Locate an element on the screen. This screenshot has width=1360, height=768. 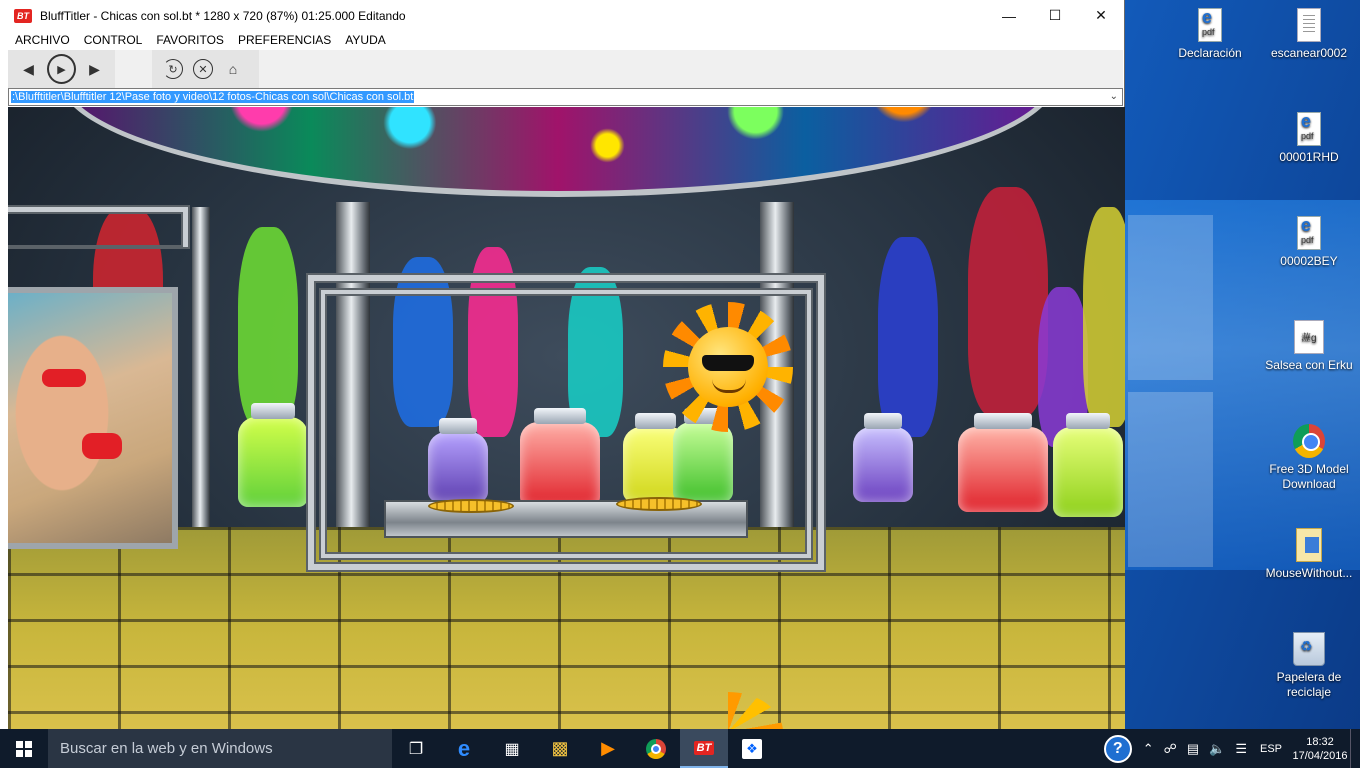
edge-browser-icon: e is located at coordinates (464, 748).